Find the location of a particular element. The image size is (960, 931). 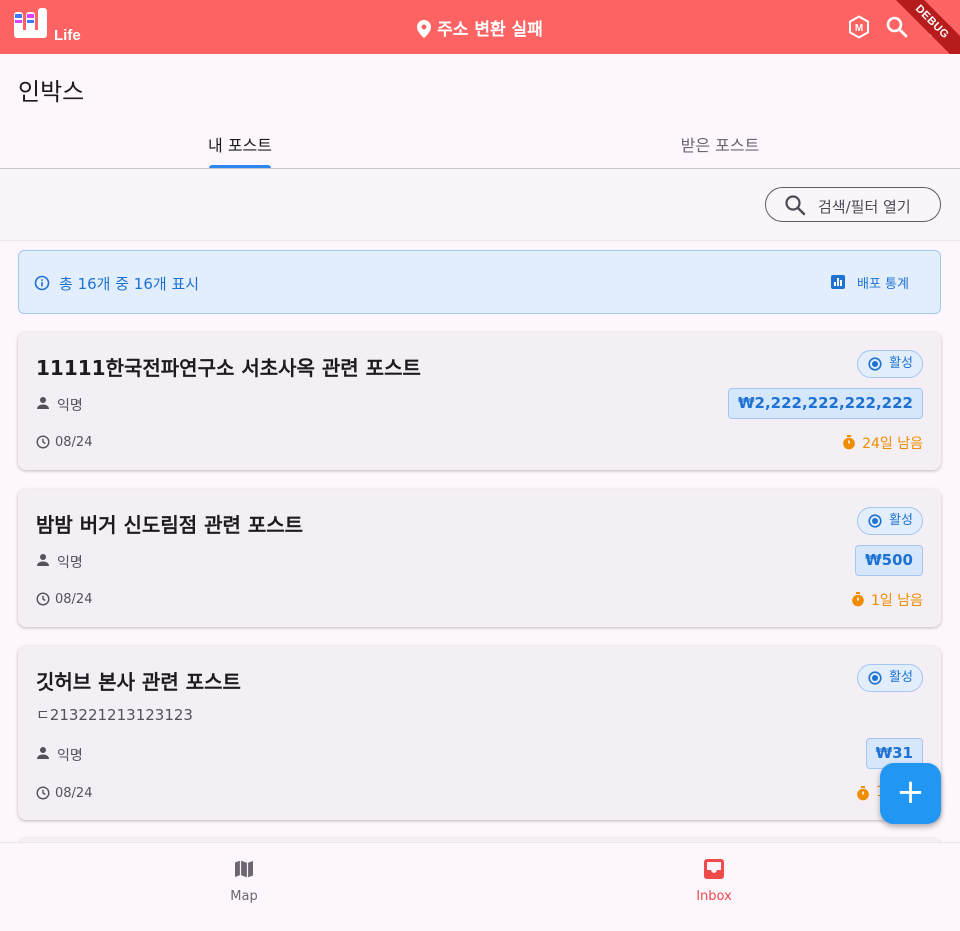

remaining-time: 1일 남음 is located at coordinates (887, 600).